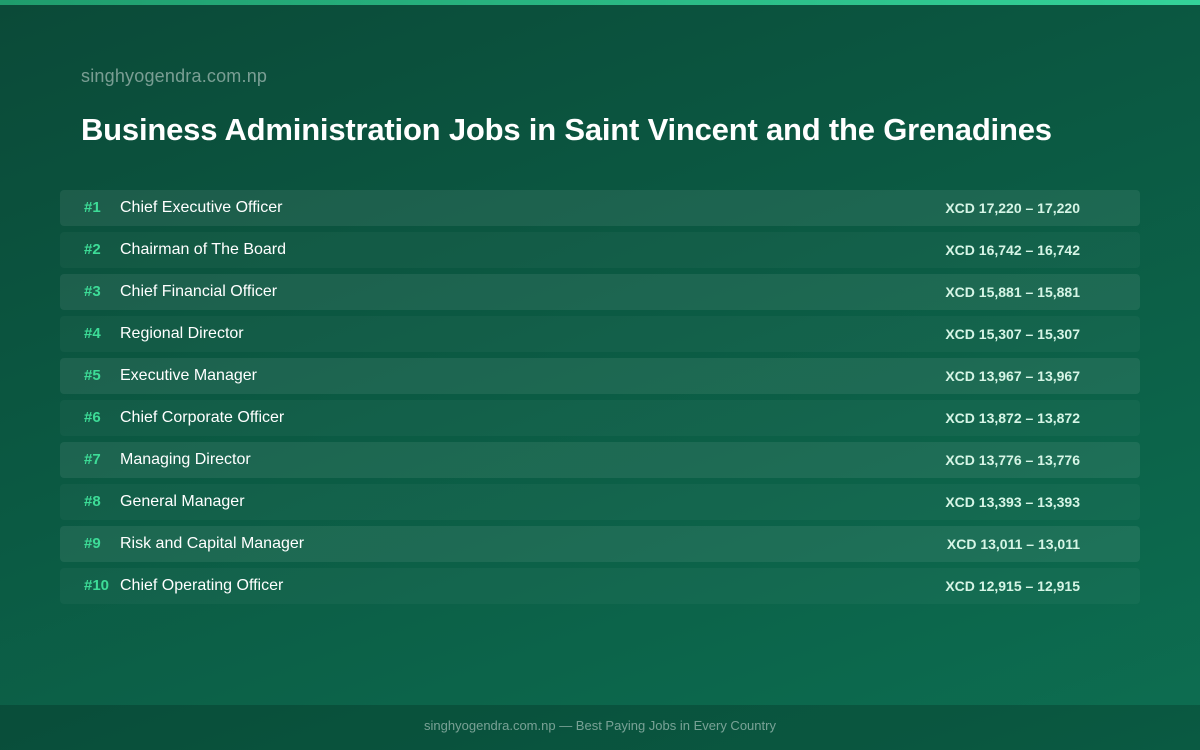 This screenshot has width=1200, height=750. Describe the element at coordinates (182, 501) in the screenshot. I see `job-title: General Manager` at that location.